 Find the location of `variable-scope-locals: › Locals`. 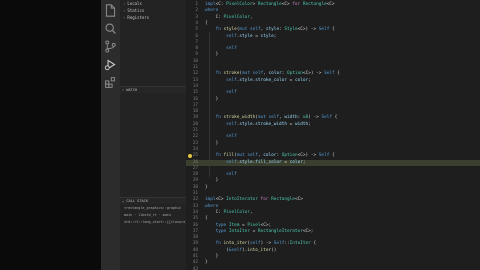

variable-scope-locals: › Locals is located at coordinates (153, 3).